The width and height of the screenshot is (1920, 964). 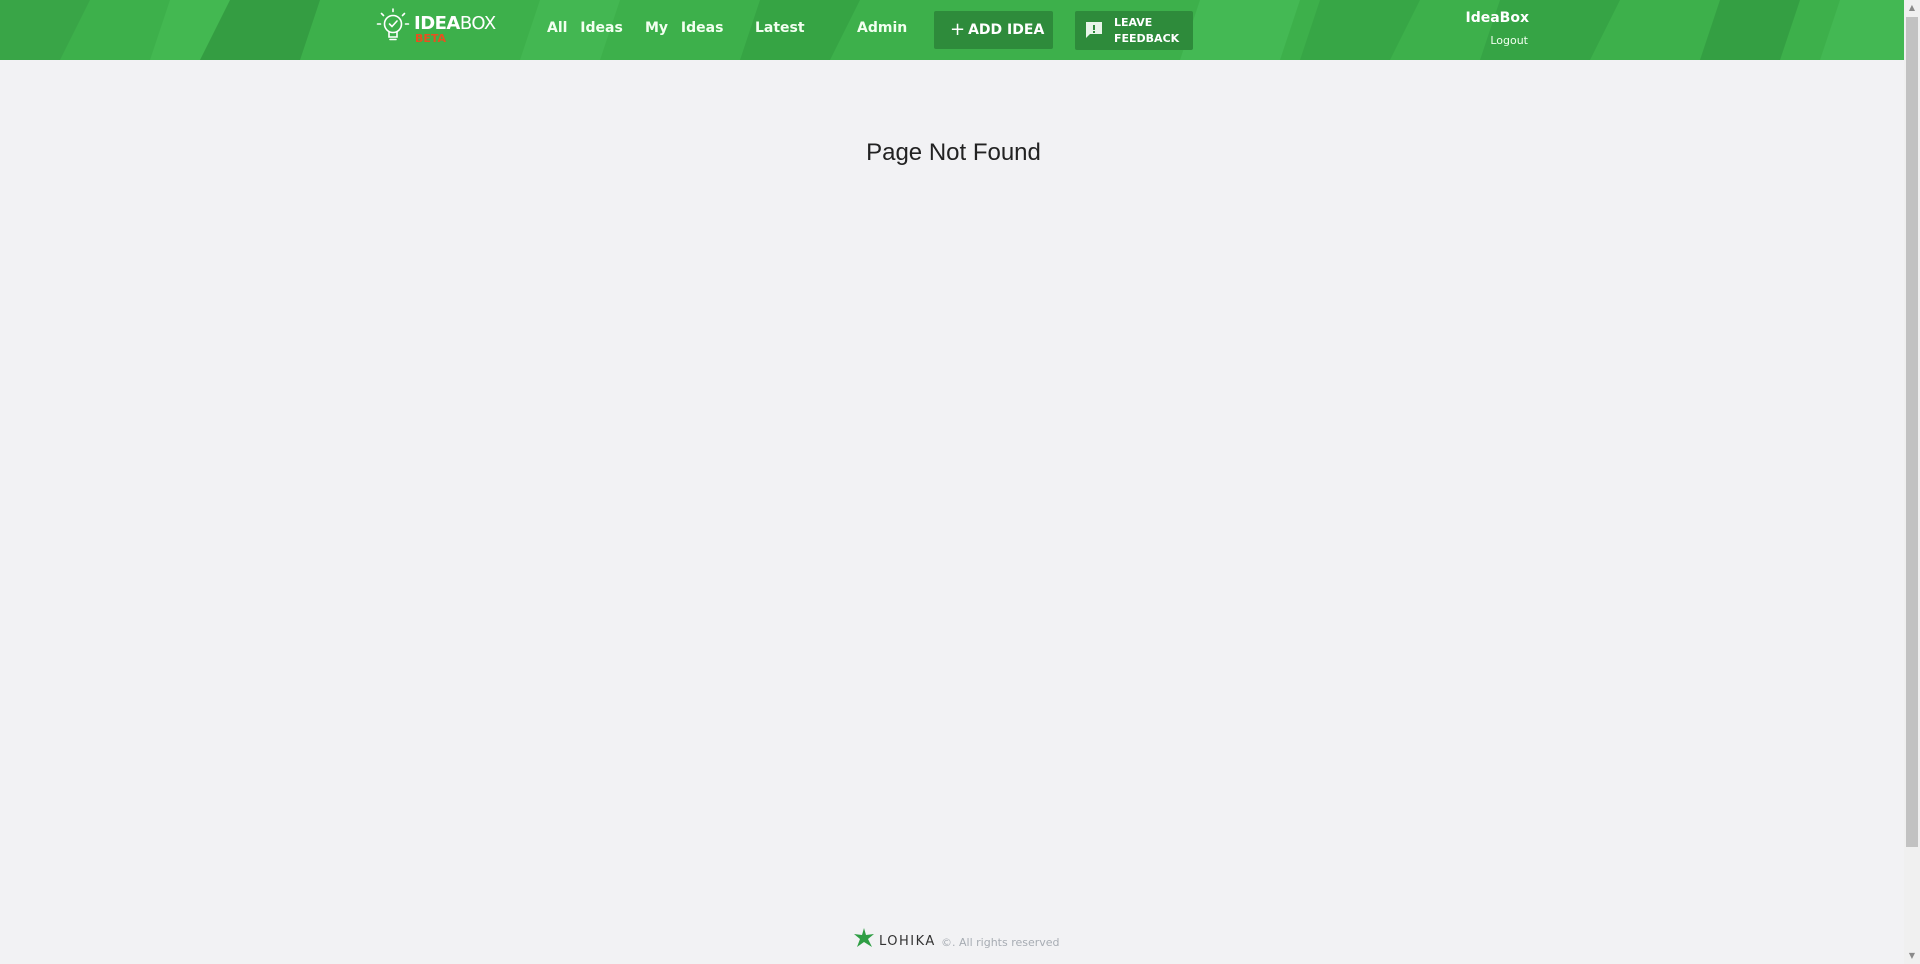 I want to click on logo-wordmark: IDEABOX, so click(x=455, y=23).